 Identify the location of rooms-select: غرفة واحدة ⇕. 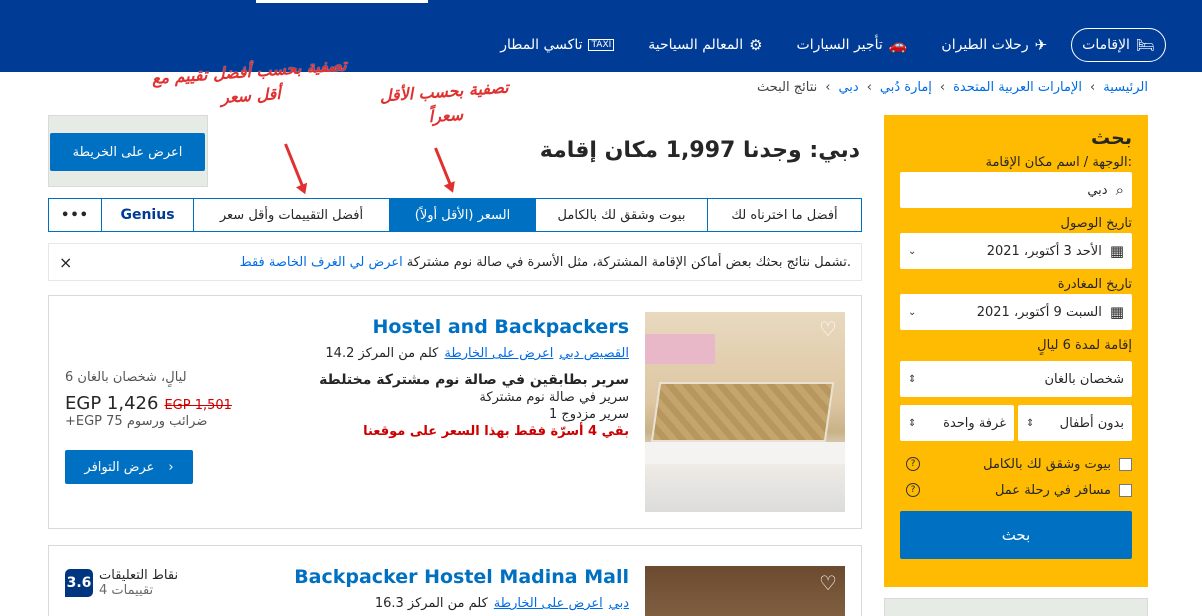
(957, 423).